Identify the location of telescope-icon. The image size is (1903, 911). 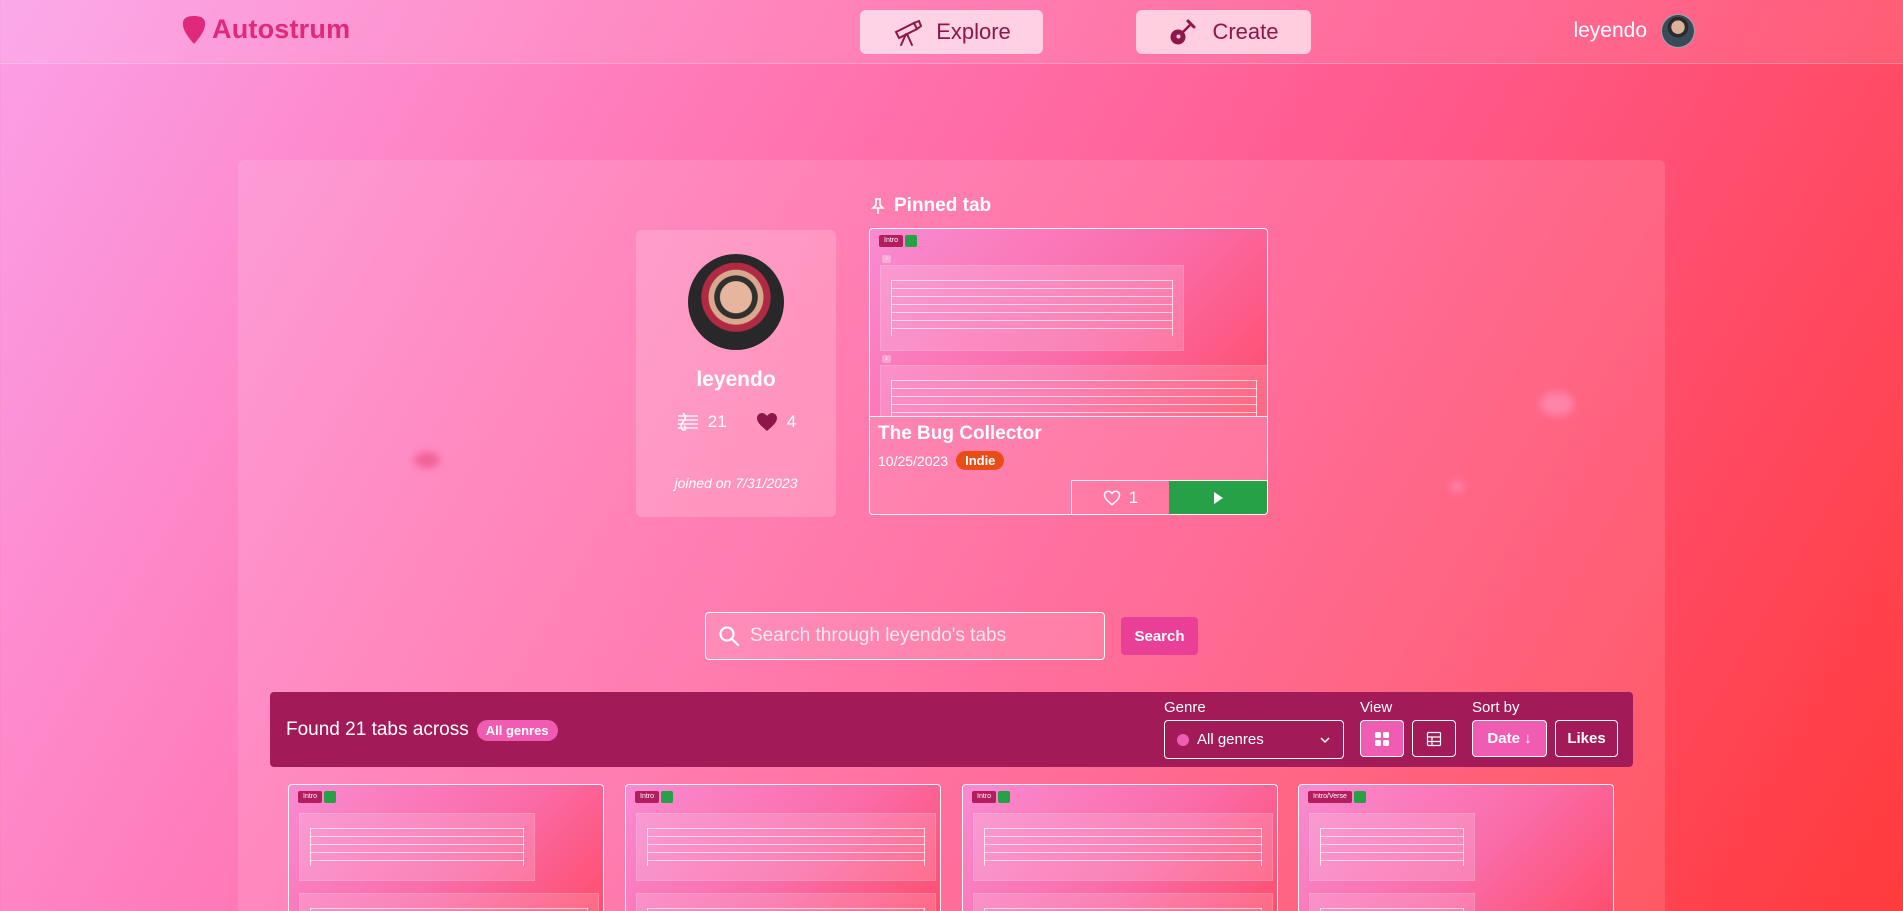
(908, 32).